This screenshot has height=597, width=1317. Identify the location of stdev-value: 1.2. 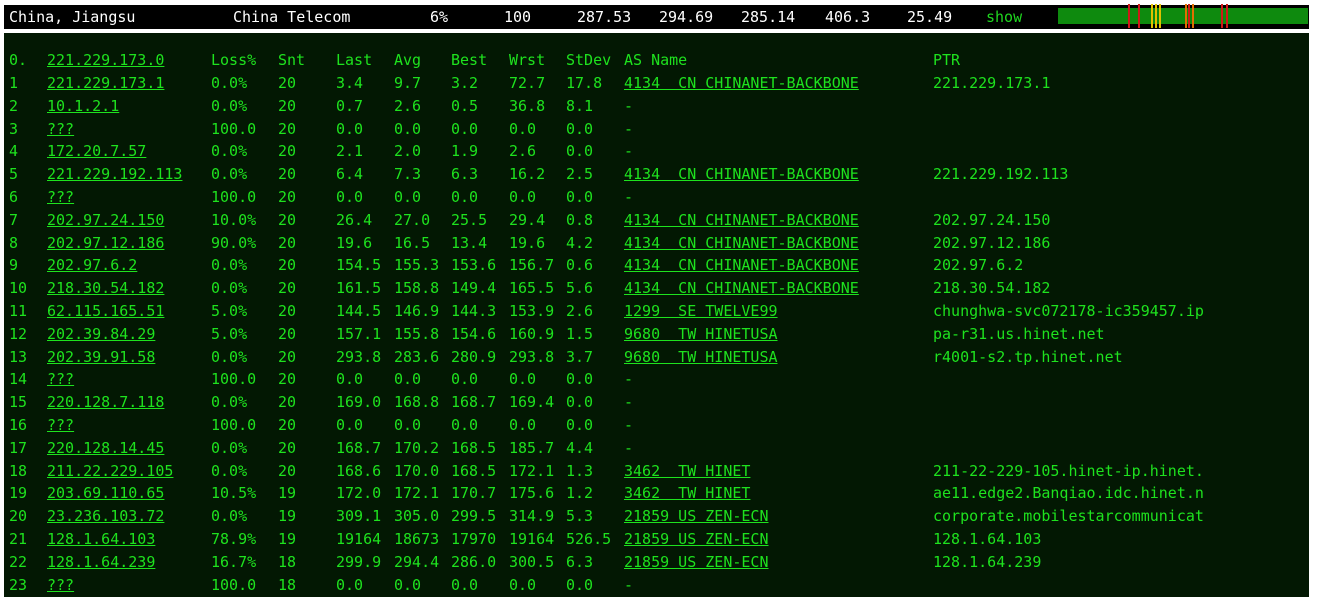
(580, 493).